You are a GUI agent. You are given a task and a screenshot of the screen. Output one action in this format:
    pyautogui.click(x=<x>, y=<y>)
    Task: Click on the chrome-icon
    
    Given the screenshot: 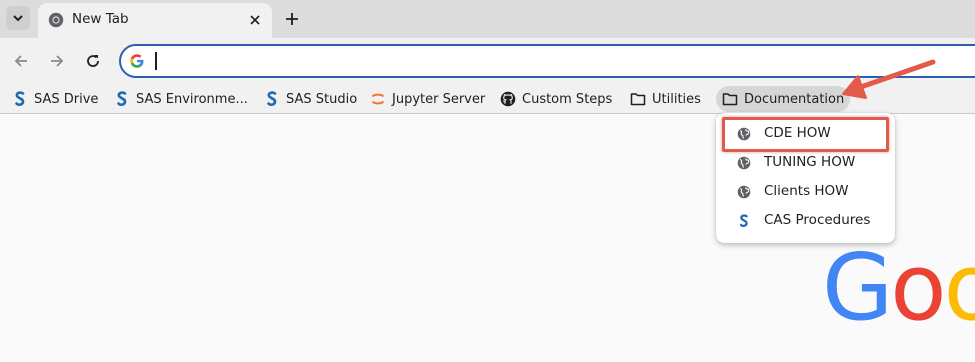 What is the action you would take?
    pyautogui.click(x=56, y=20)
    